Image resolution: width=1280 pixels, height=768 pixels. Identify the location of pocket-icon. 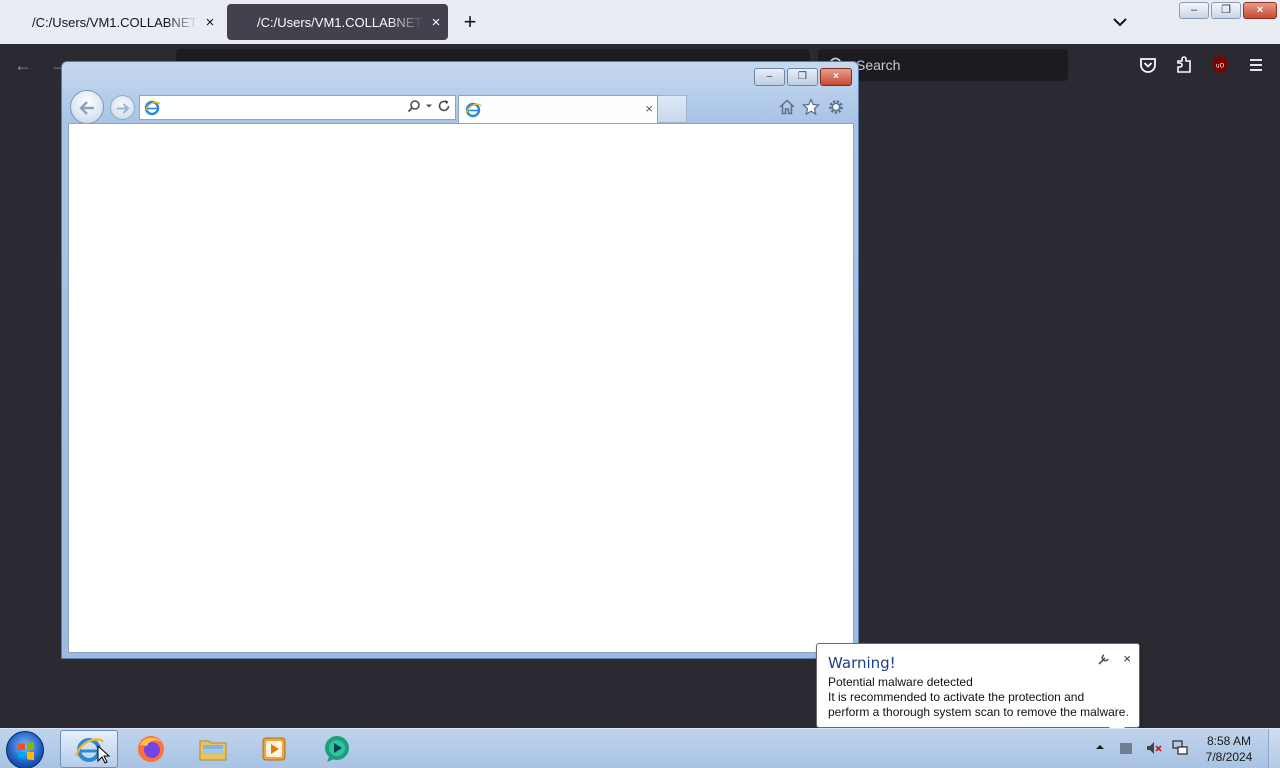
(1148, 65).